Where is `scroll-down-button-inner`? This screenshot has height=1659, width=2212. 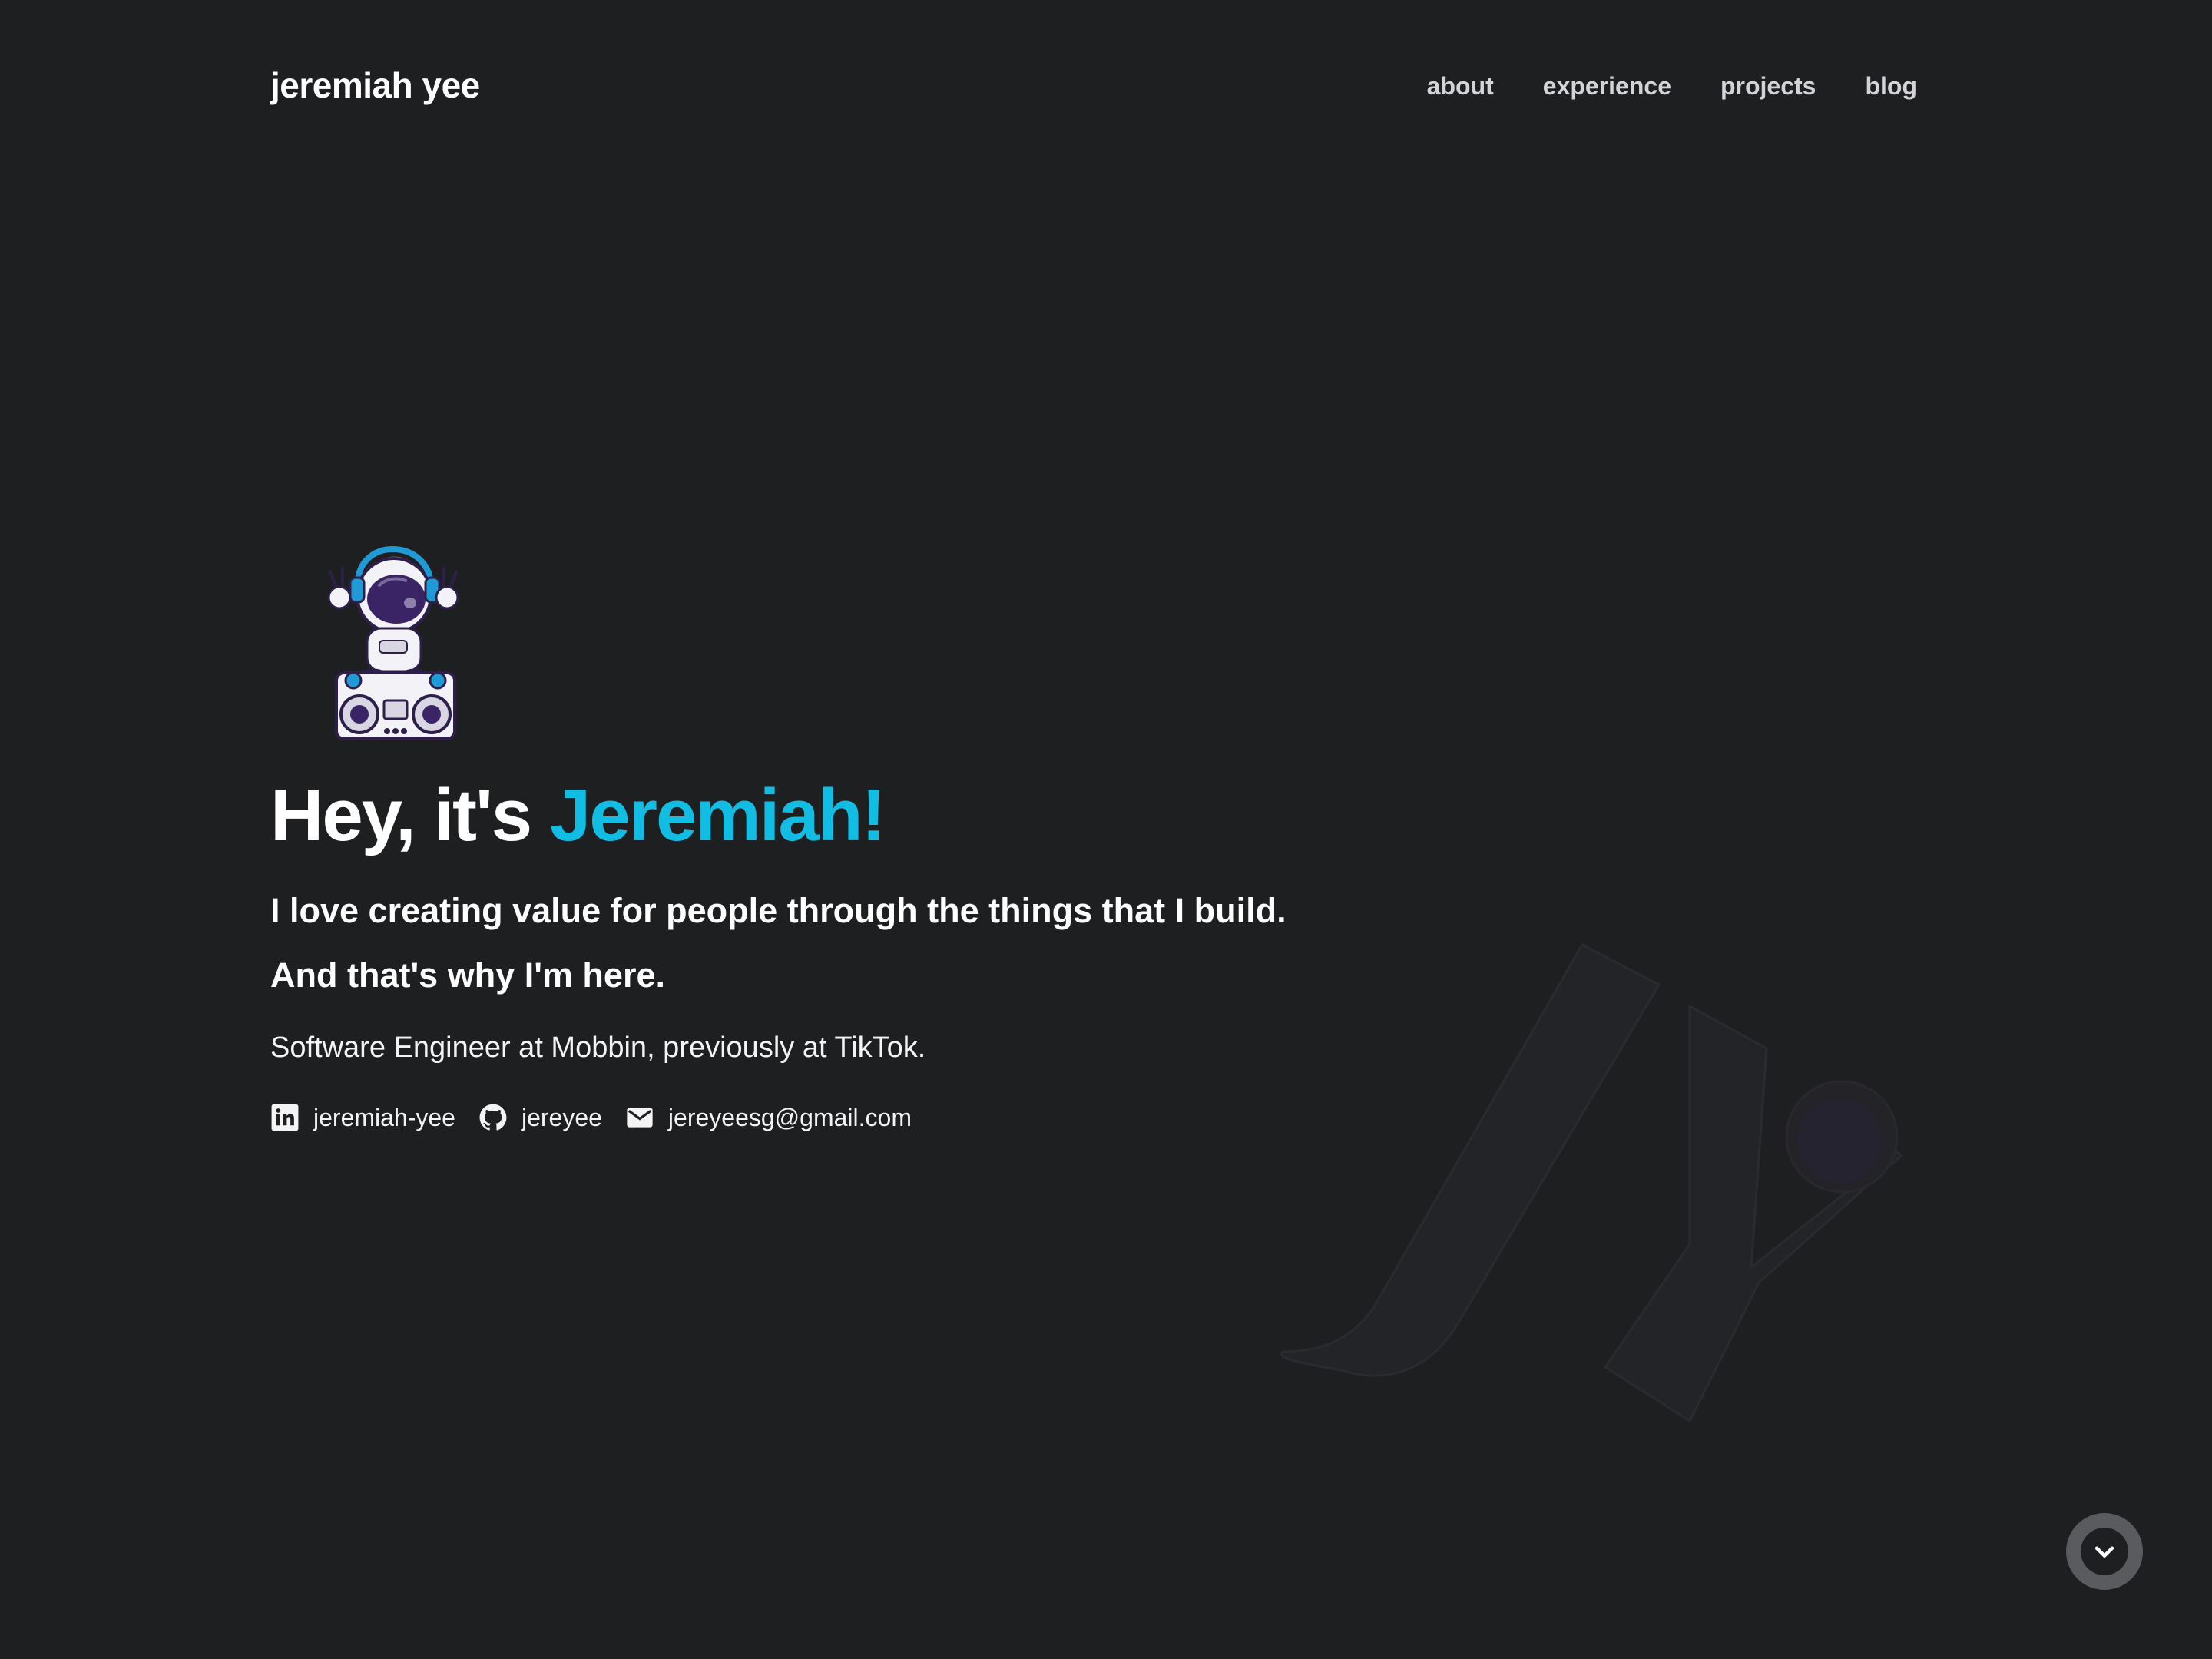
scroll-down-button-inner is located at coordinates (2104, 1551).